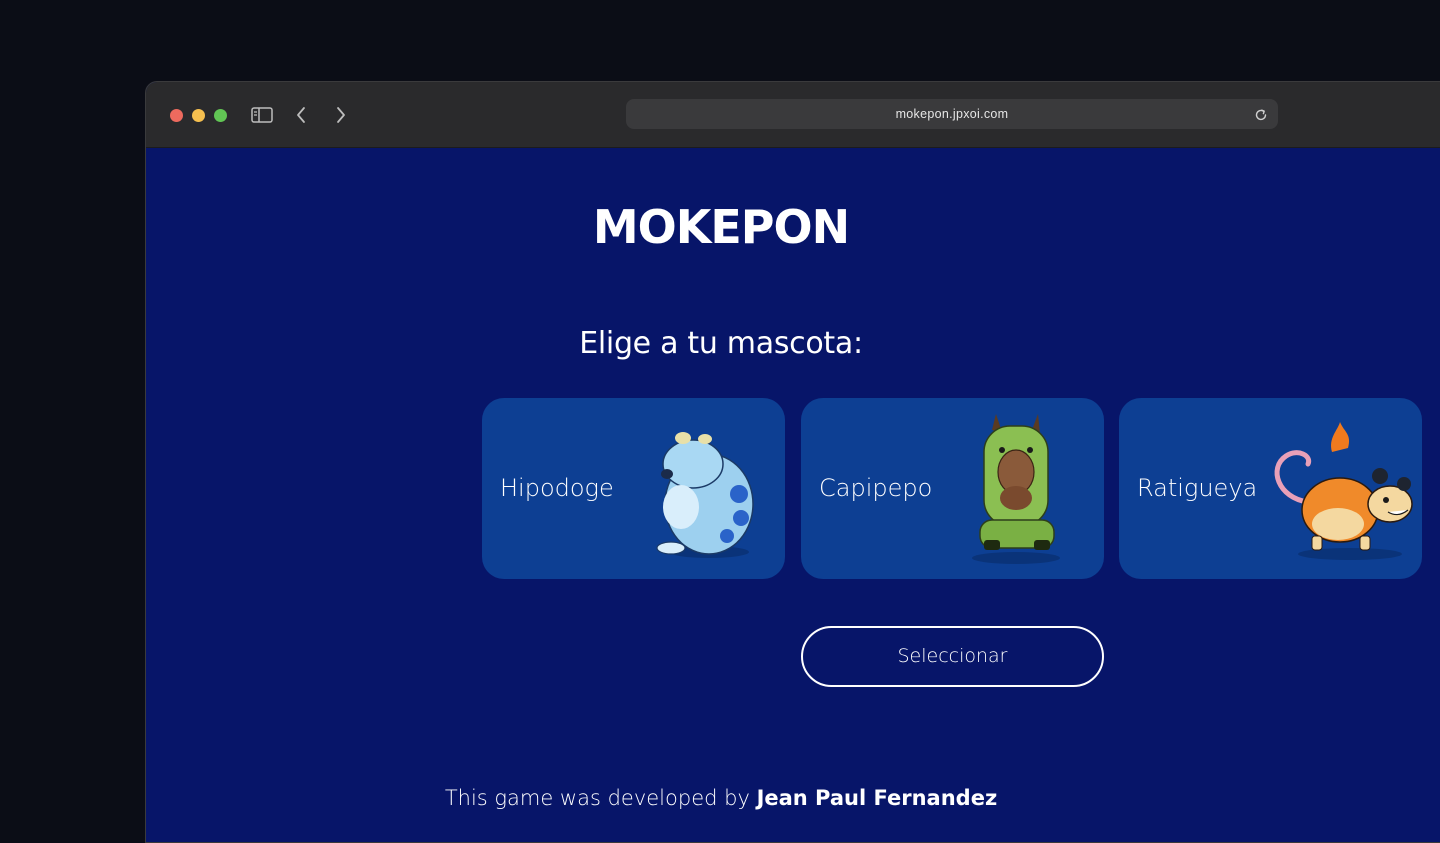 The height and width of the screenshot is (843, 1440). What do you see at coordinates (220, 115) in the screenshot?
I see `zoom-window-button` at bounding box center [220, 115].